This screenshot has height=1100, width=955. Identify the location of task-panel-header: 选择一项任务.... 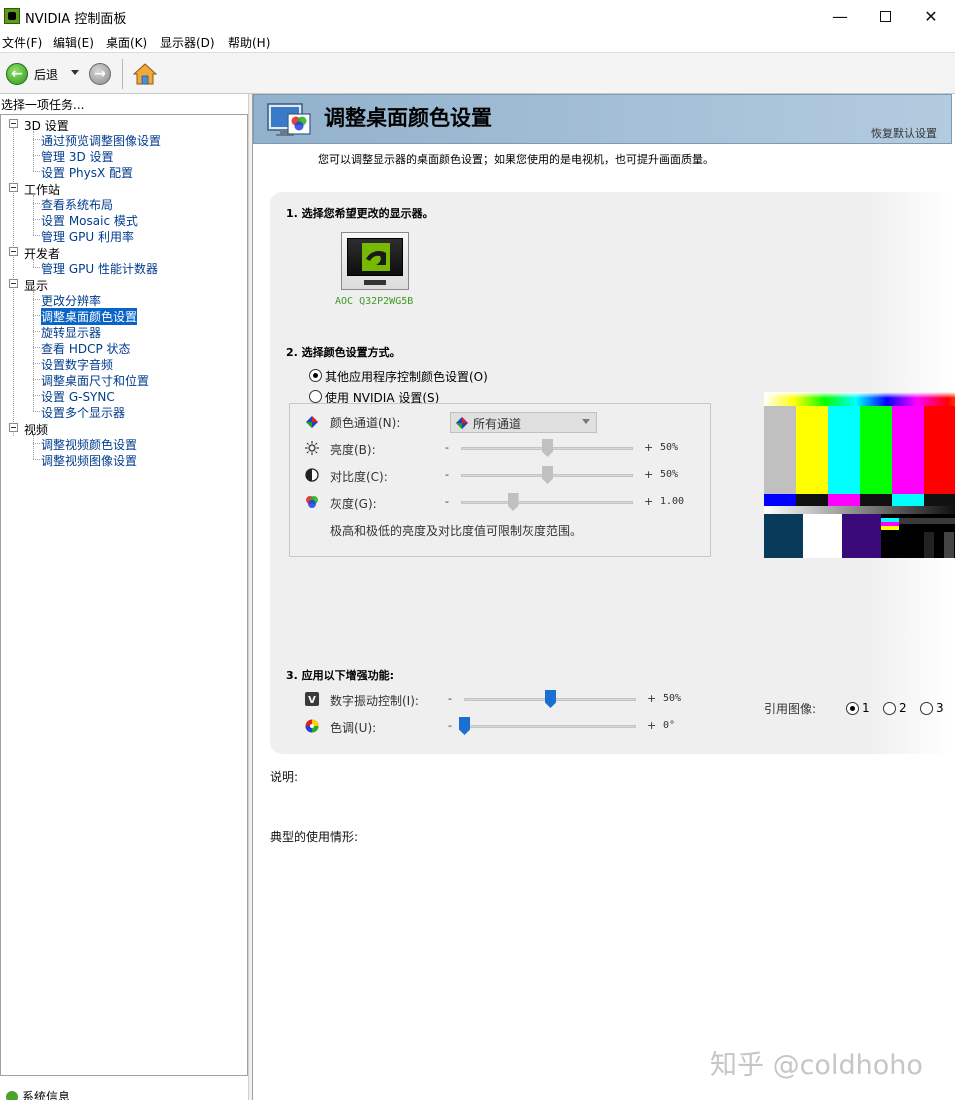
(43, 105).